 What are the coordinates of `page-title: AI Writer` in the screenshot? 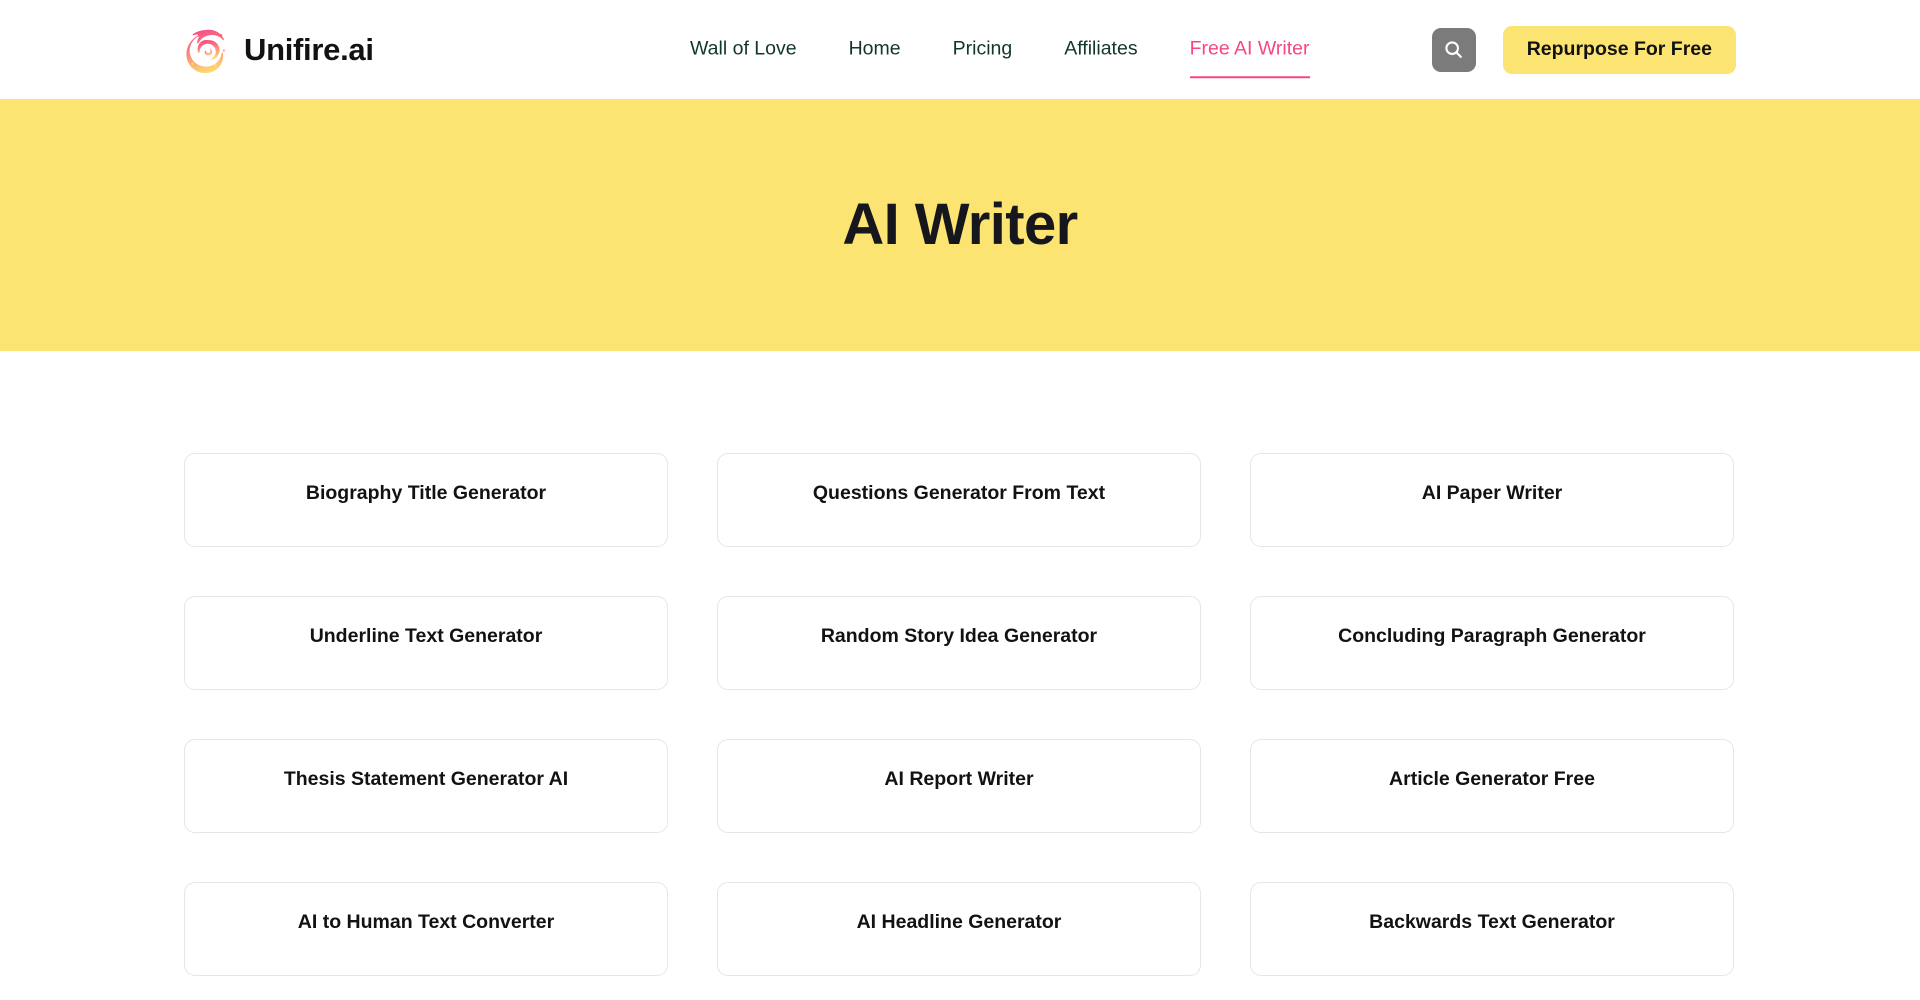 It's located at (960, 224).